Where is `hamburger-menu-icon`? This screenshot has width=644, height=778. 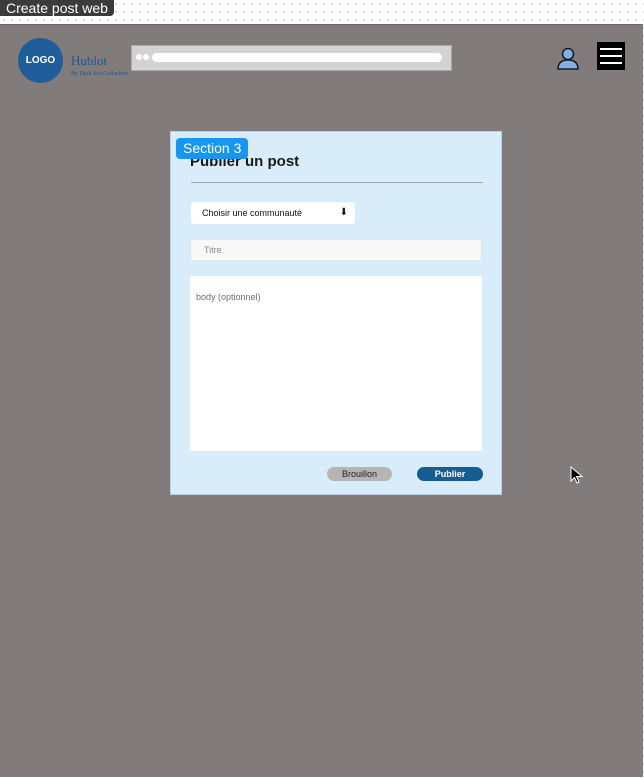
hamburger-menu-icon is located at coordinates (611, 56).